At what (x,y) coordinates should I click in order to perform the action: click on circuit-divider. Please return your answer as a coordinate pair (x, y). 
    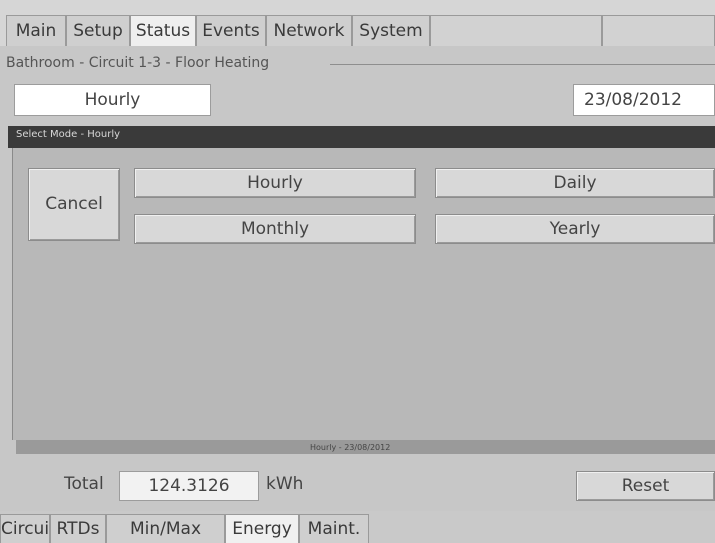
    Looking at the image, I should click on (522, 64).